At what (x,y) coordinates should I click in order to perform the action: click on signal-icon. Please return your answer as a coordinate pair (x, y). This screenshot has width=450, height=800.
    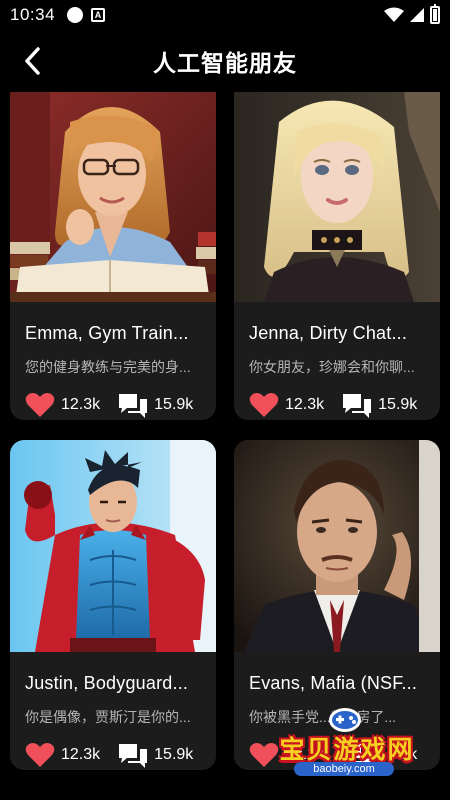
    Looking at the image, I should click on (417, 15).